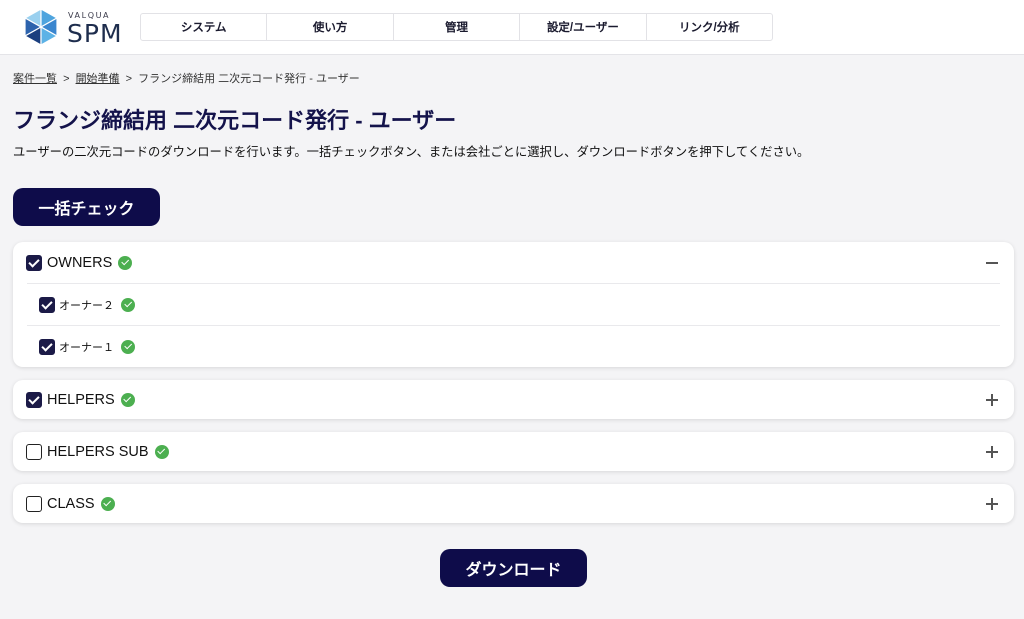  I want to click on bulk-check-button: 一括チェック, so click(86, 207).